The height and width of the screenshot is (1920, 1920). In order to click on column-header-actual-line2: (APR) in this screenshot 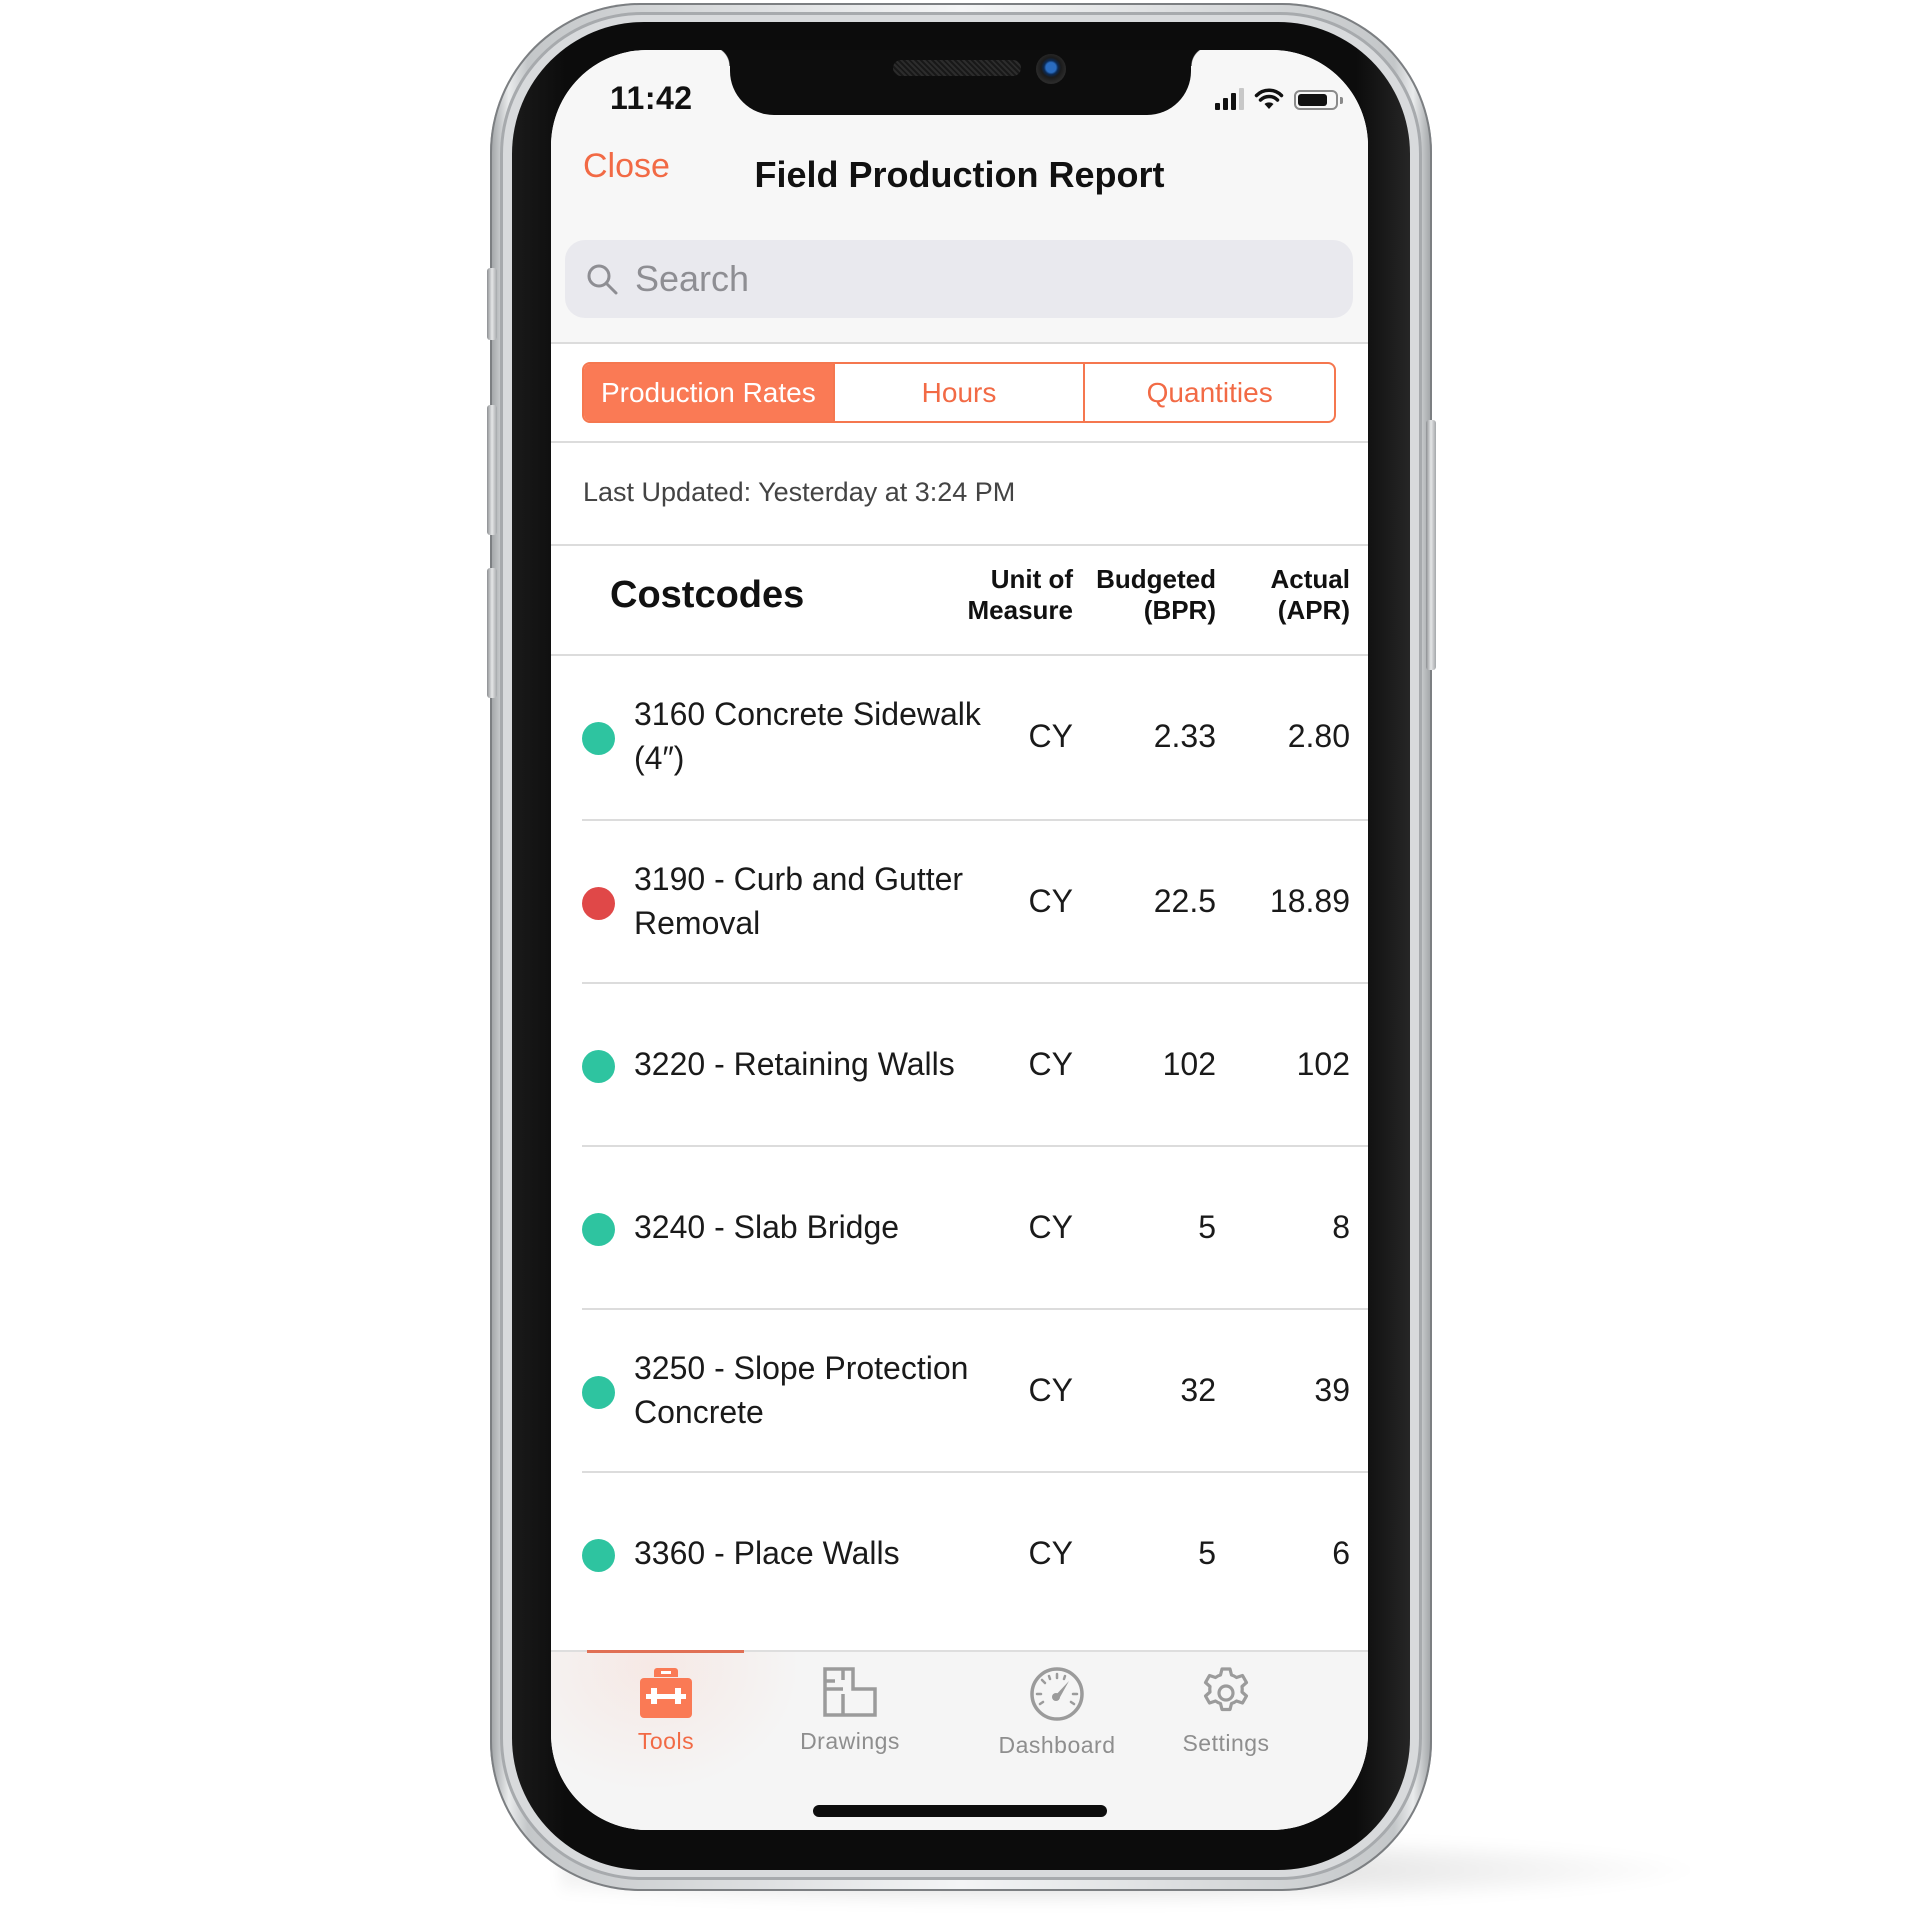, I will do `click(1313, 610)`.